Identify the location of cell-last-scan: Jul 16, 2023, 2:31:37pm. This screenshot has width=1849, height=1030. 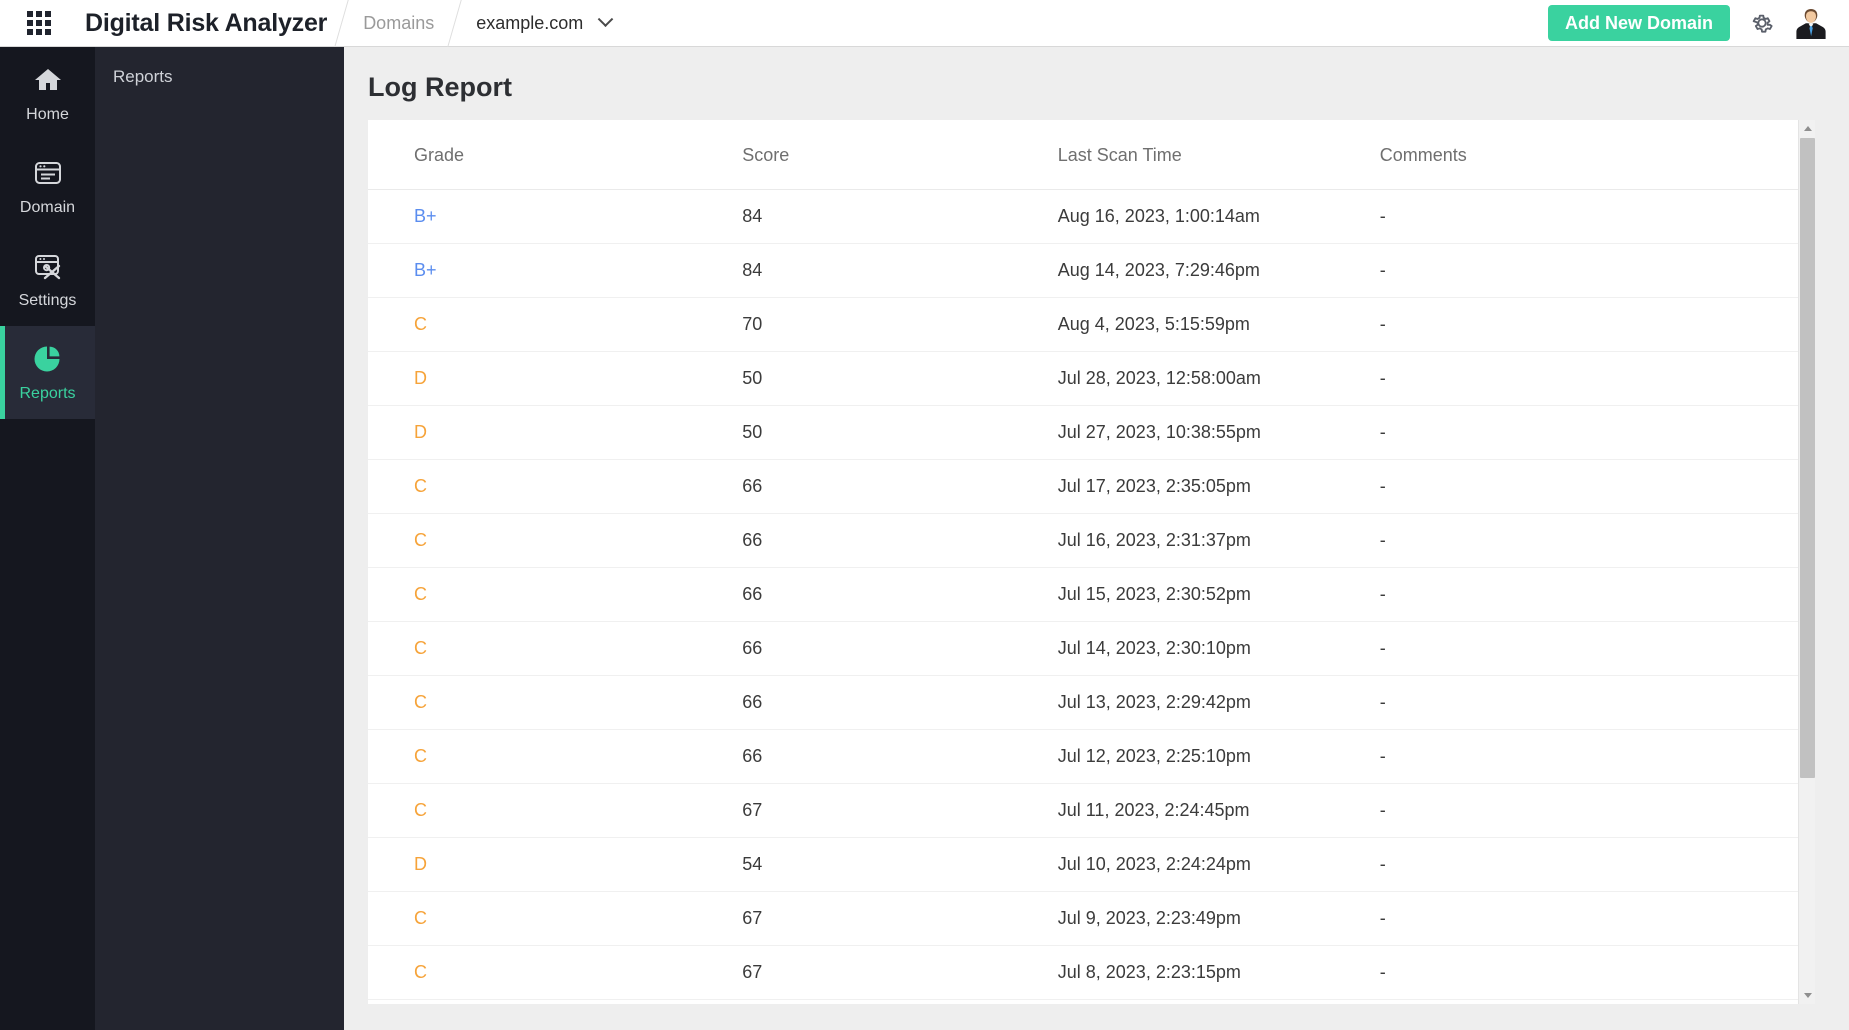
(1218, 540).